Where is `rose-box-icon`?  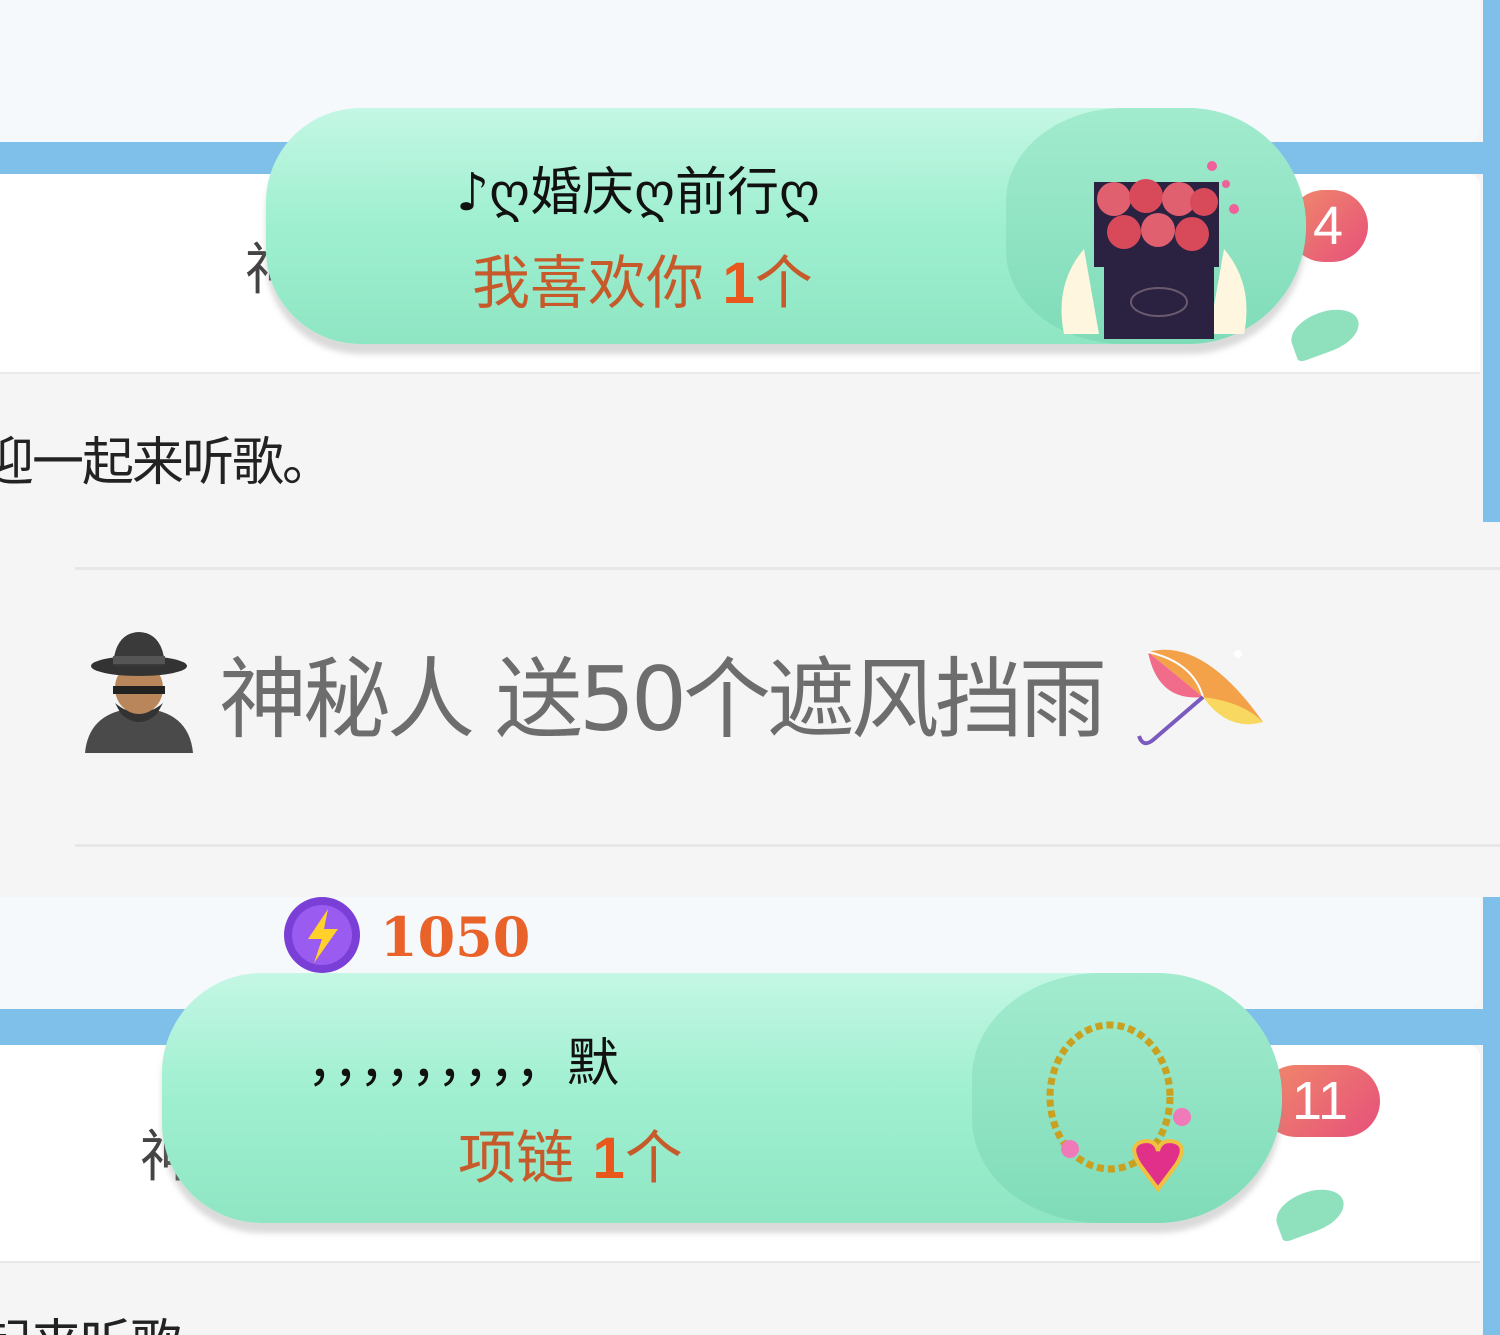 rose-box-icon is located at coordinates (1154, 250).